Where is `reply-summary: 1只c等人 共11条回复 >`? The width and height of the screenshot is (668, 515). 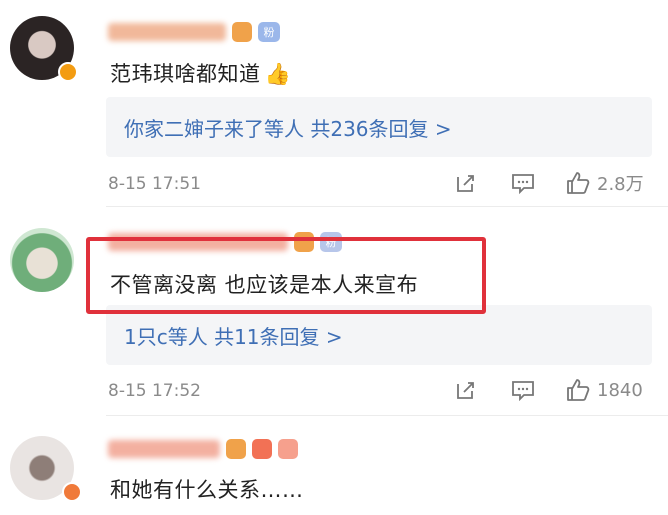 reply-summary: 1只c等人 共11条回复 > is located at coordinates (379, 335).